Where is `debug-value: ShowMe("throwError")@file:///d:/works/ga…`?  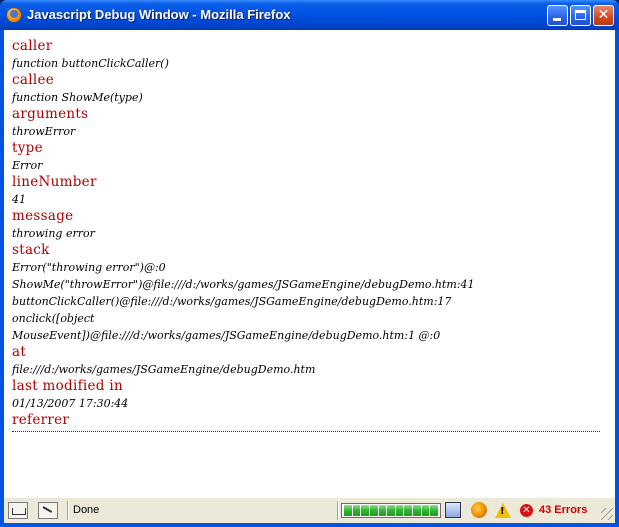
debug-value: ShowMe("throwError")@file:///d:/works/ga… is located at coordinates (243, 284).